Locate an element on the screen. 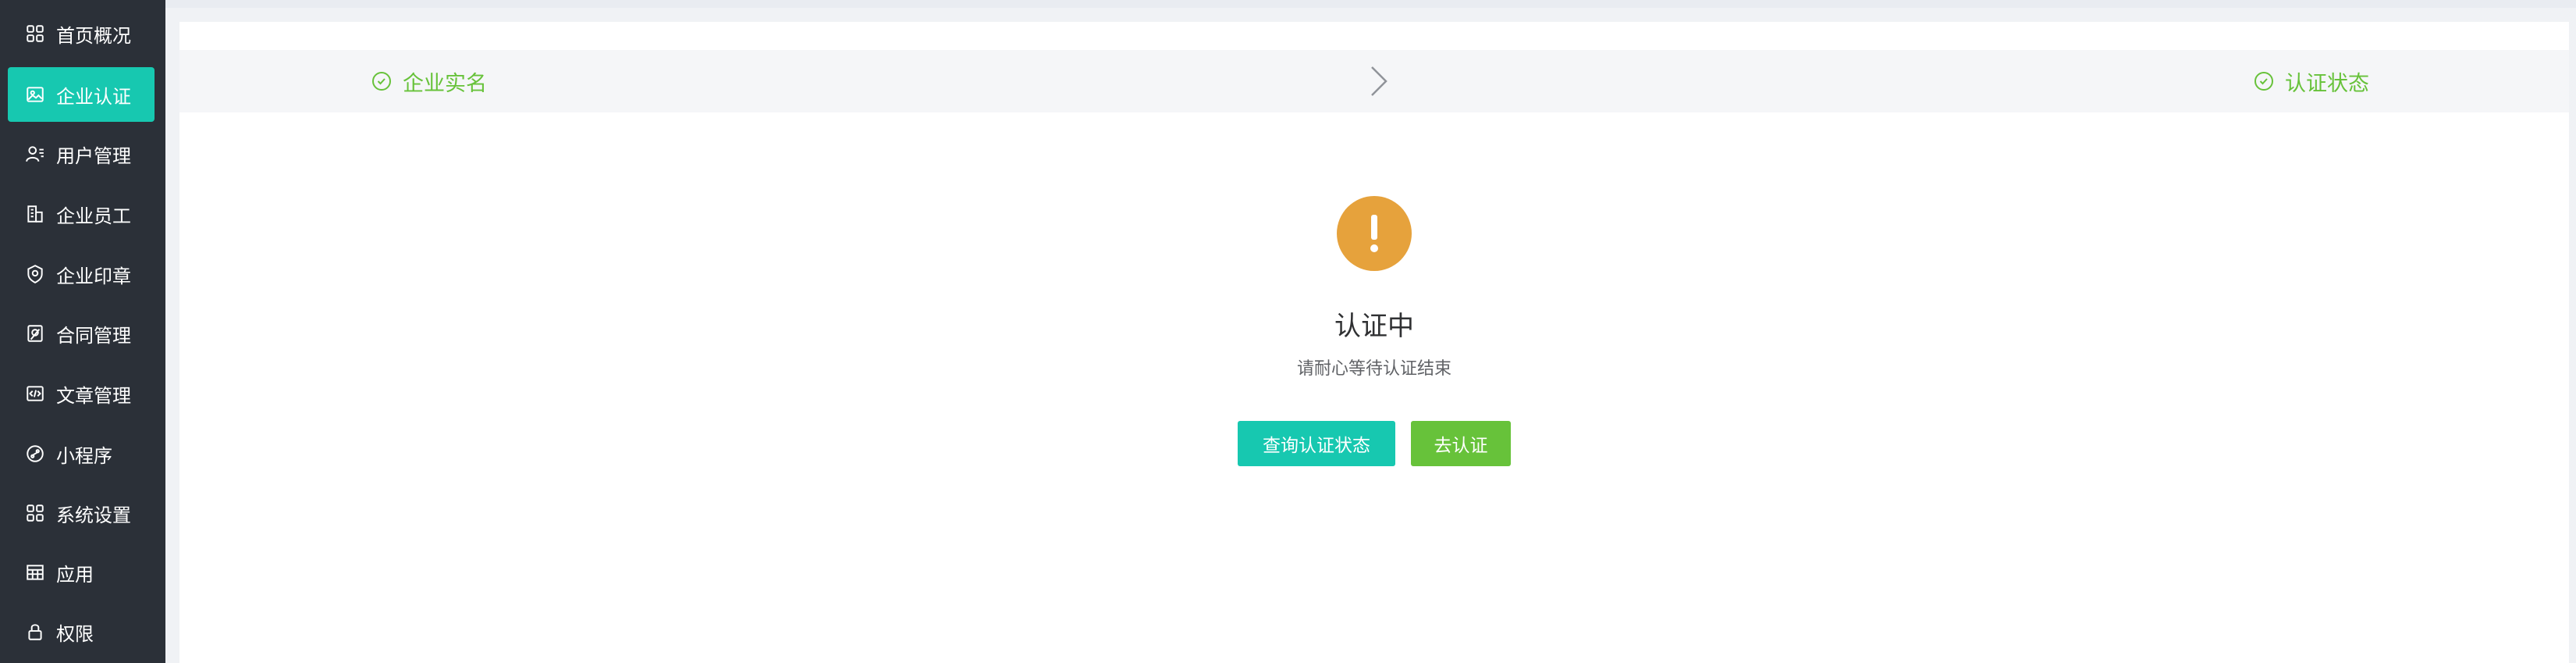 This screenshot has width=2576, height=663. query-status-button: 查询认证状态 is located at coordinates (1316, 443).